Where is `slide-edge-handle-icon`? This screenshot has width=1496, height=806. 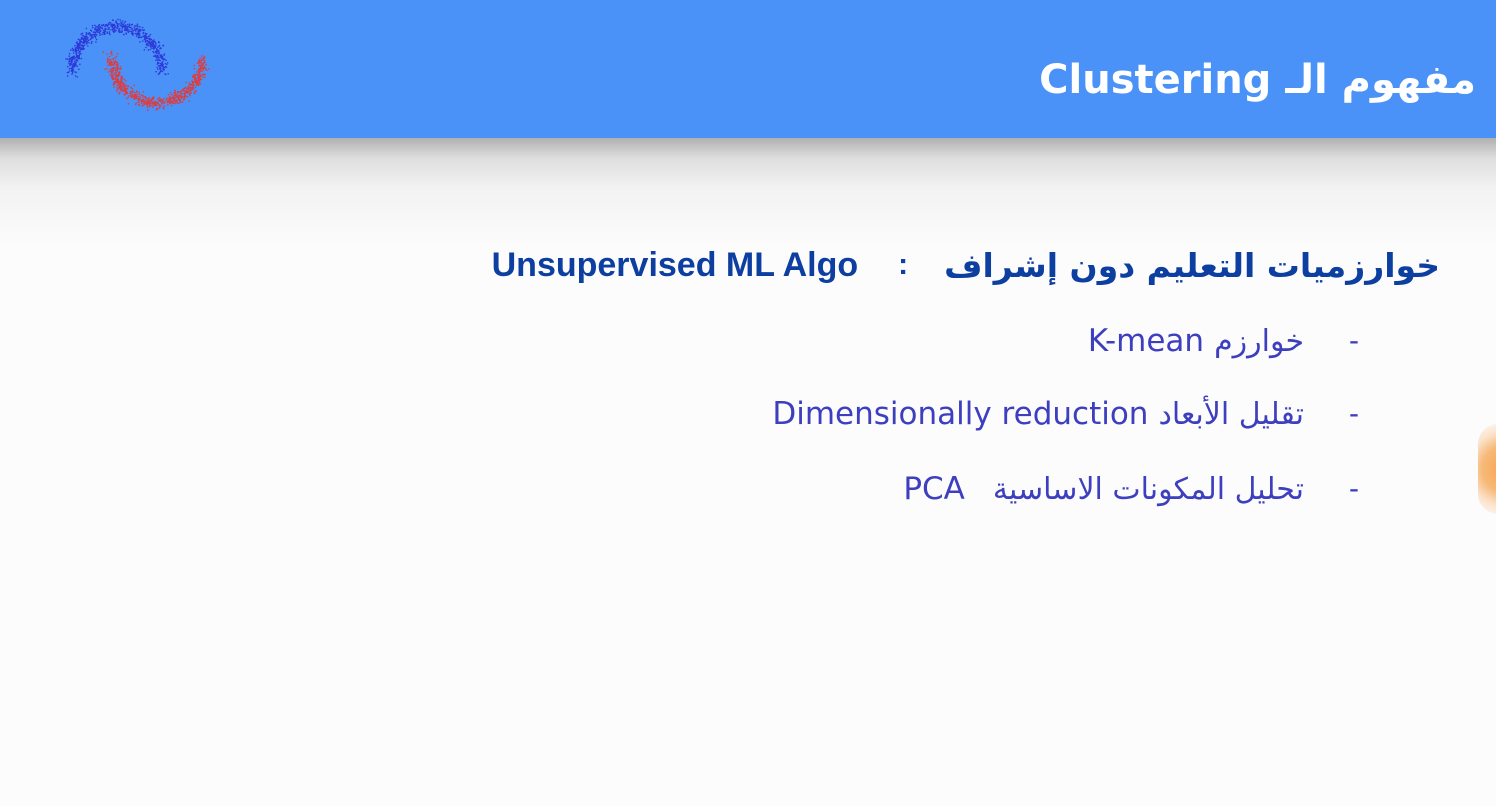
slide-edge-handle-icon is located at coordinates (1487, 469).